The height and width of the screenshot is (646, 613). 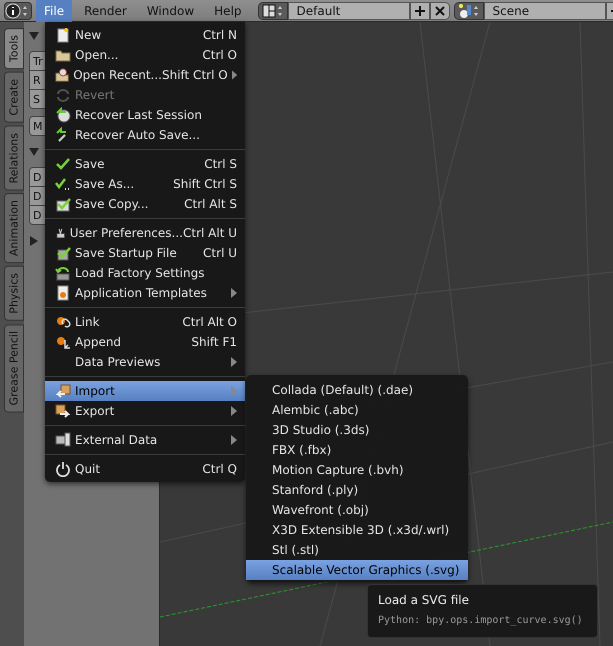 I want to click on menu-entry: Quit Ctrl Q, so click(x=145, y=469).